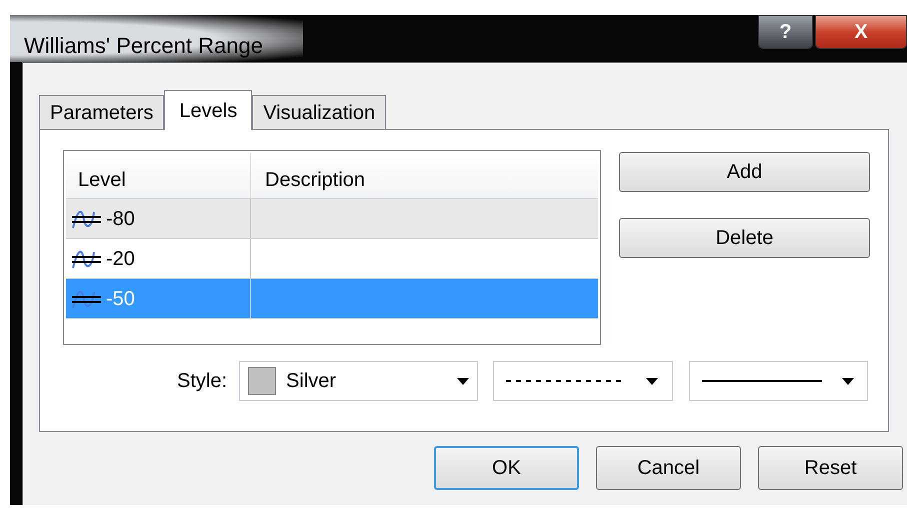  I want to click on table-row: -20, so click(332, 259).